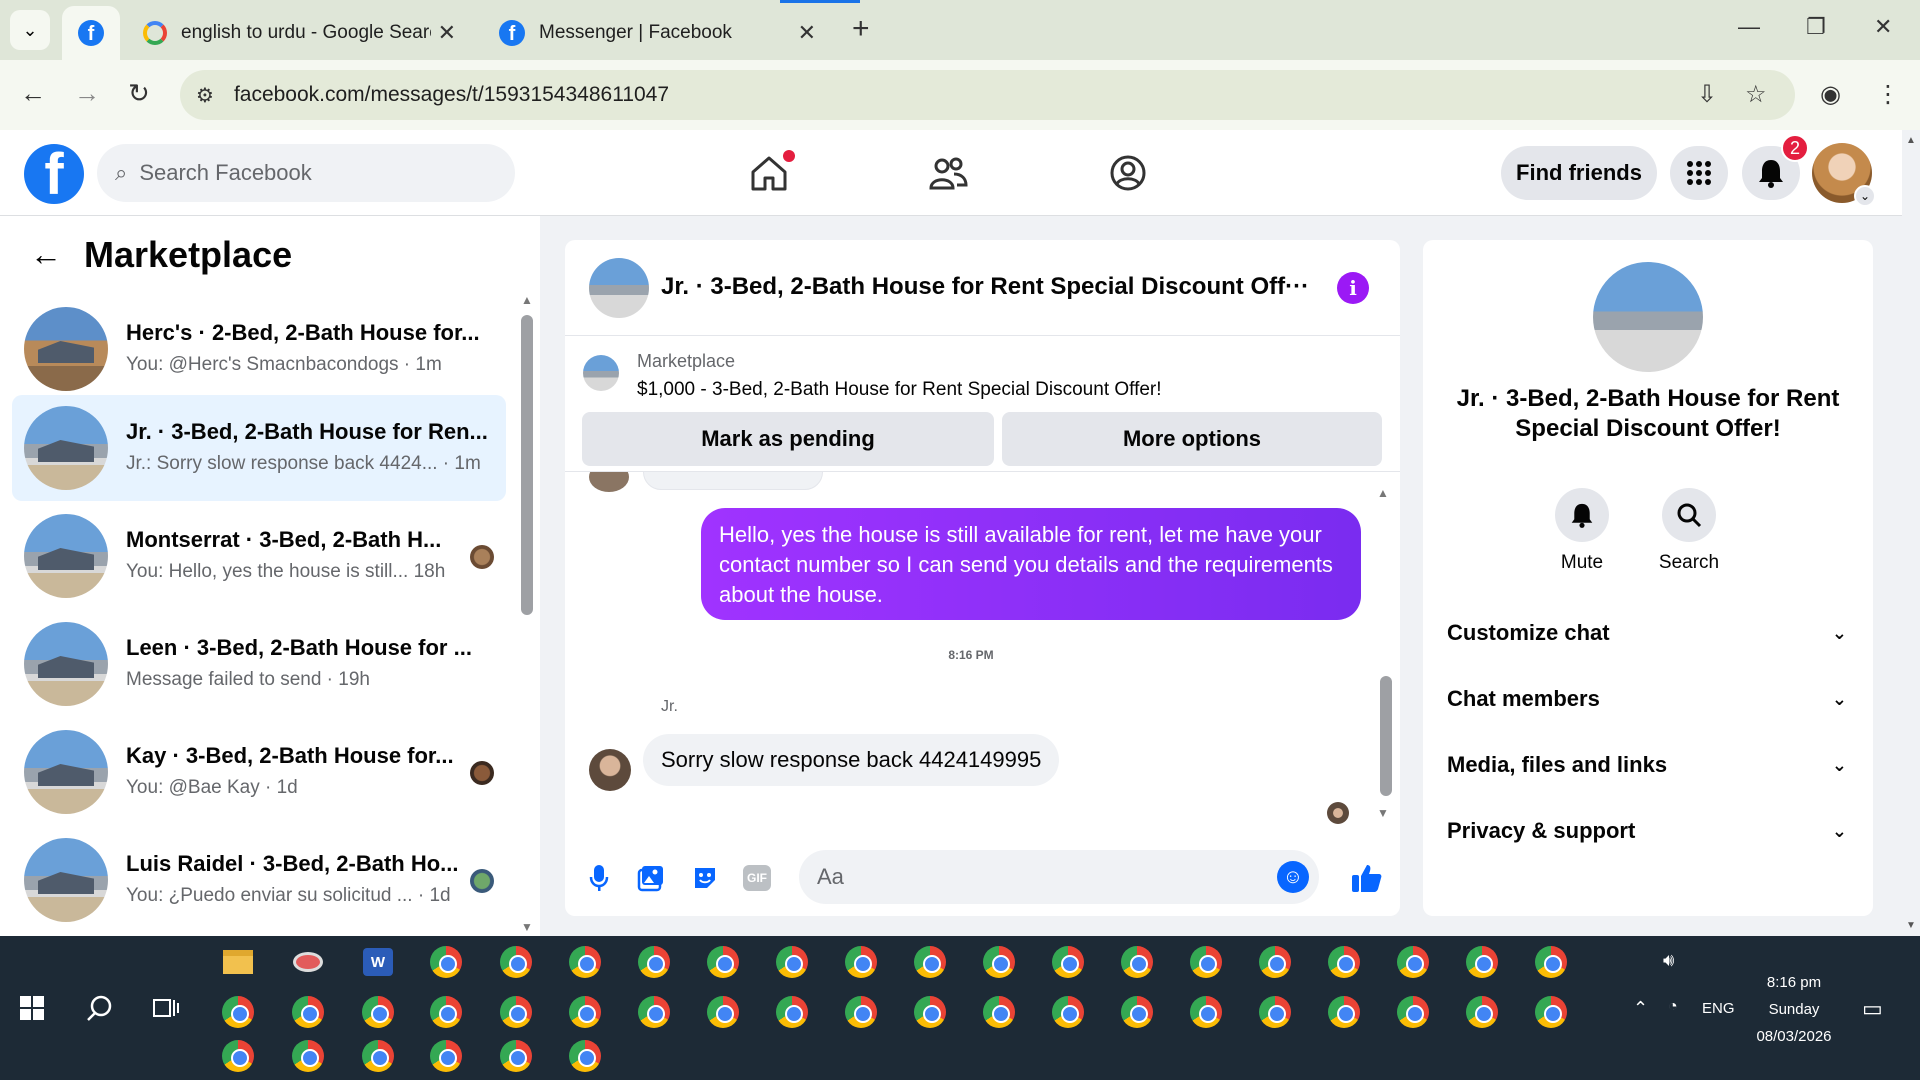  Describe the element at coordinates (33, 93) in the screenshot. I see `back-button: ←` at that location.